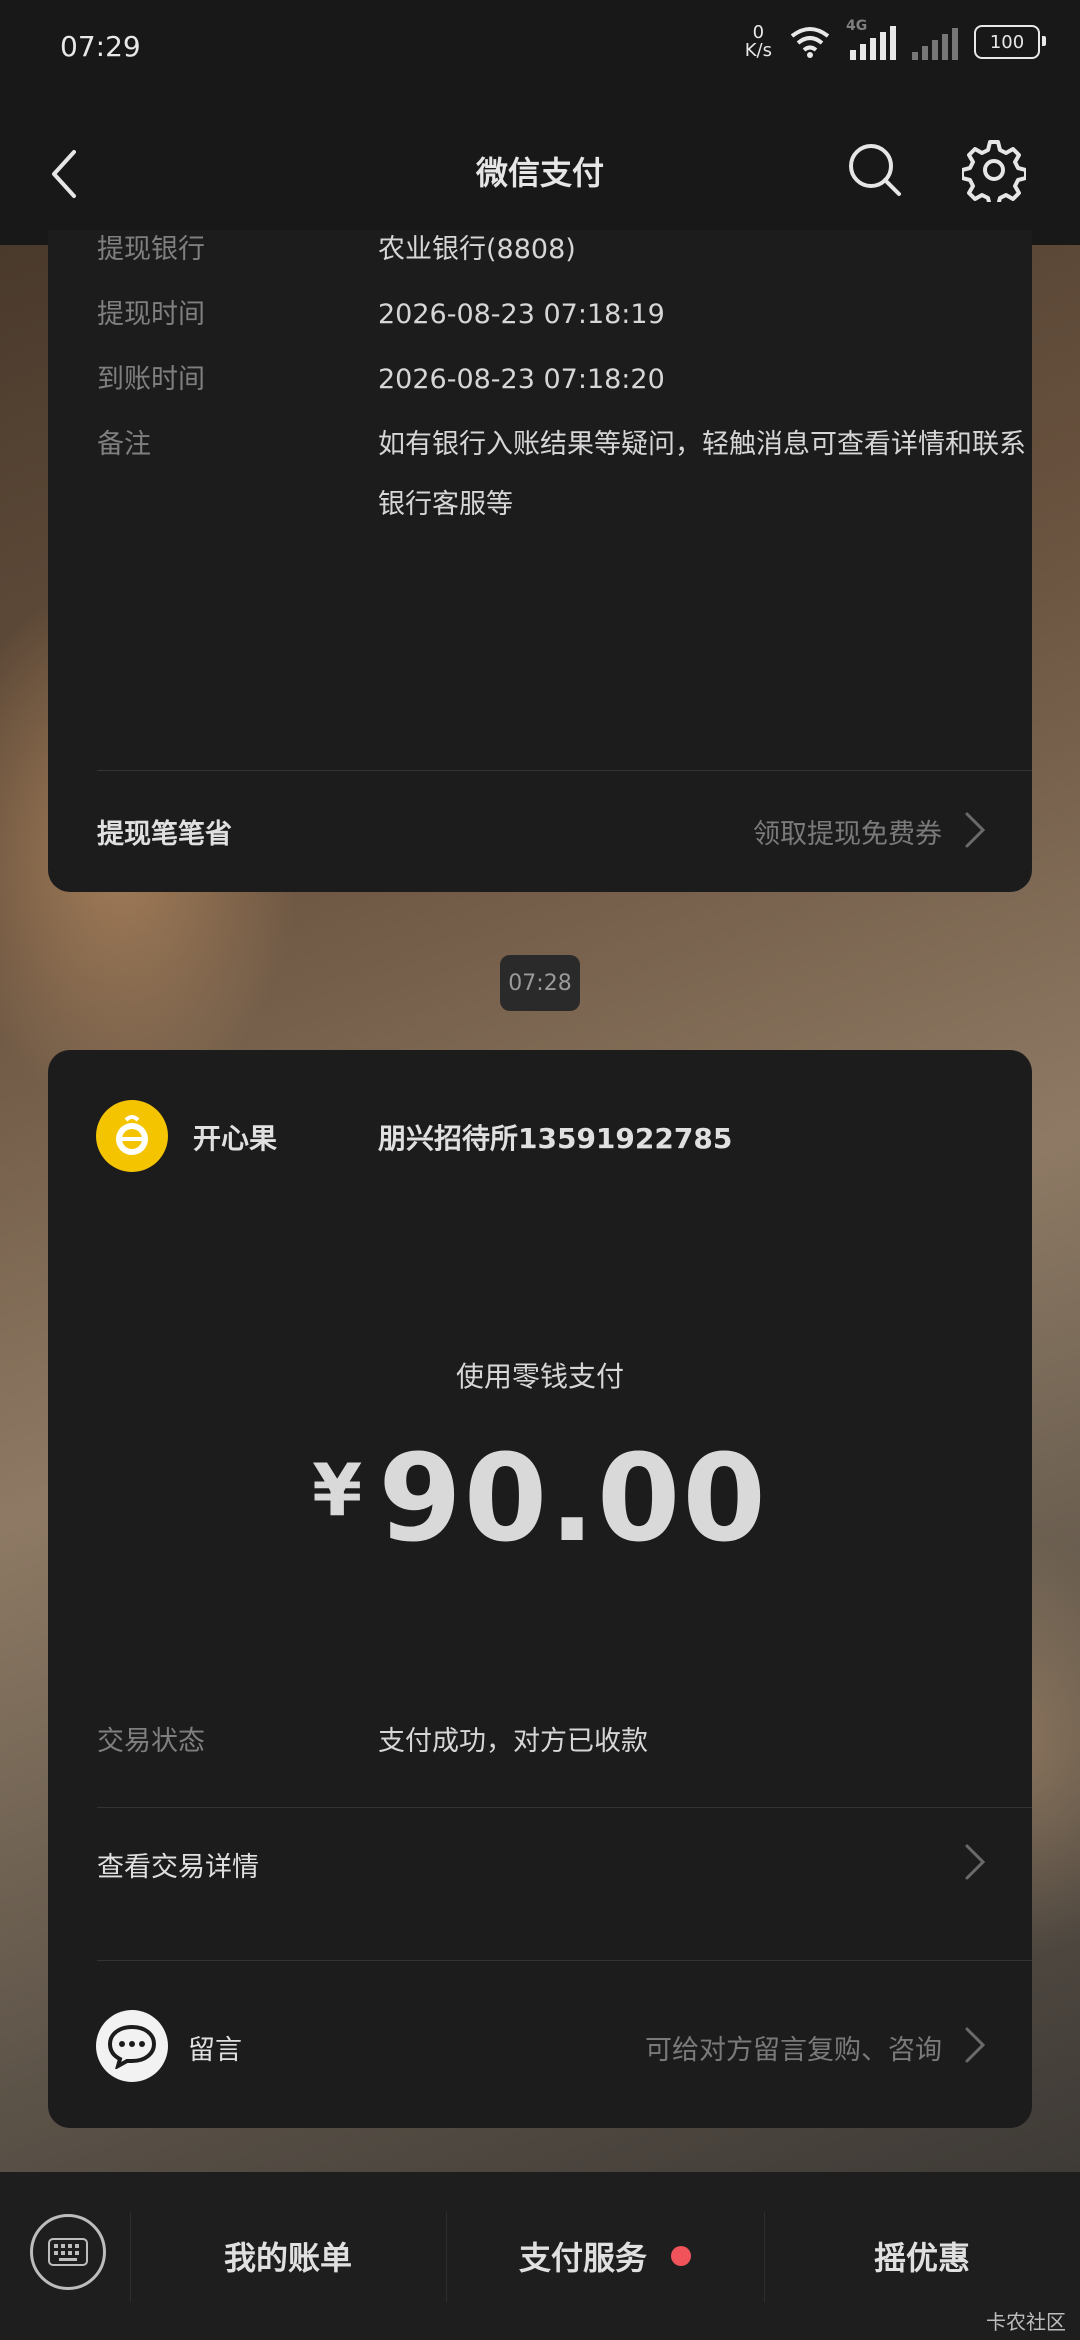  I want to click on merchant-logo-icon, so click(132, 1135).